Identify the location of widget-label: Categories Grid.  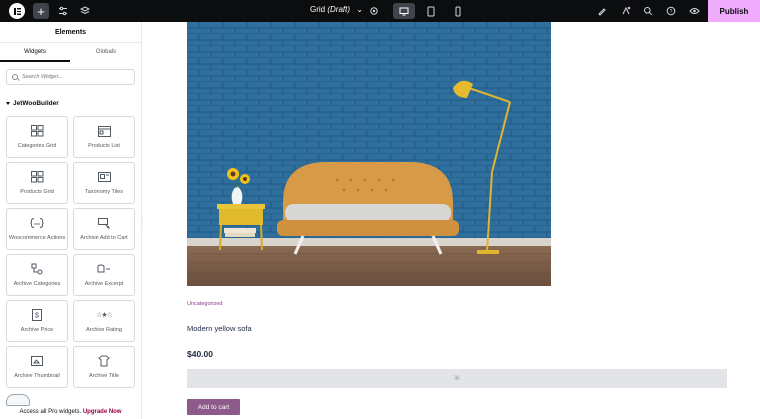
(37, 146).